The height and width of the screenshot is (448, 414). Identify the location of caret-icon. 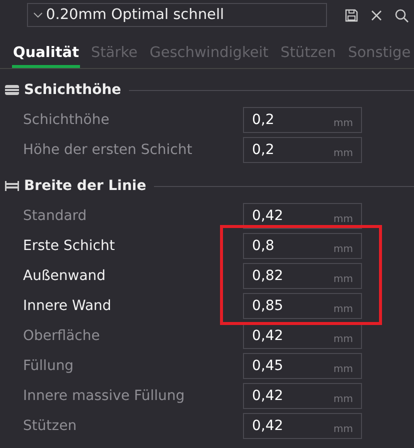
(38, 15).